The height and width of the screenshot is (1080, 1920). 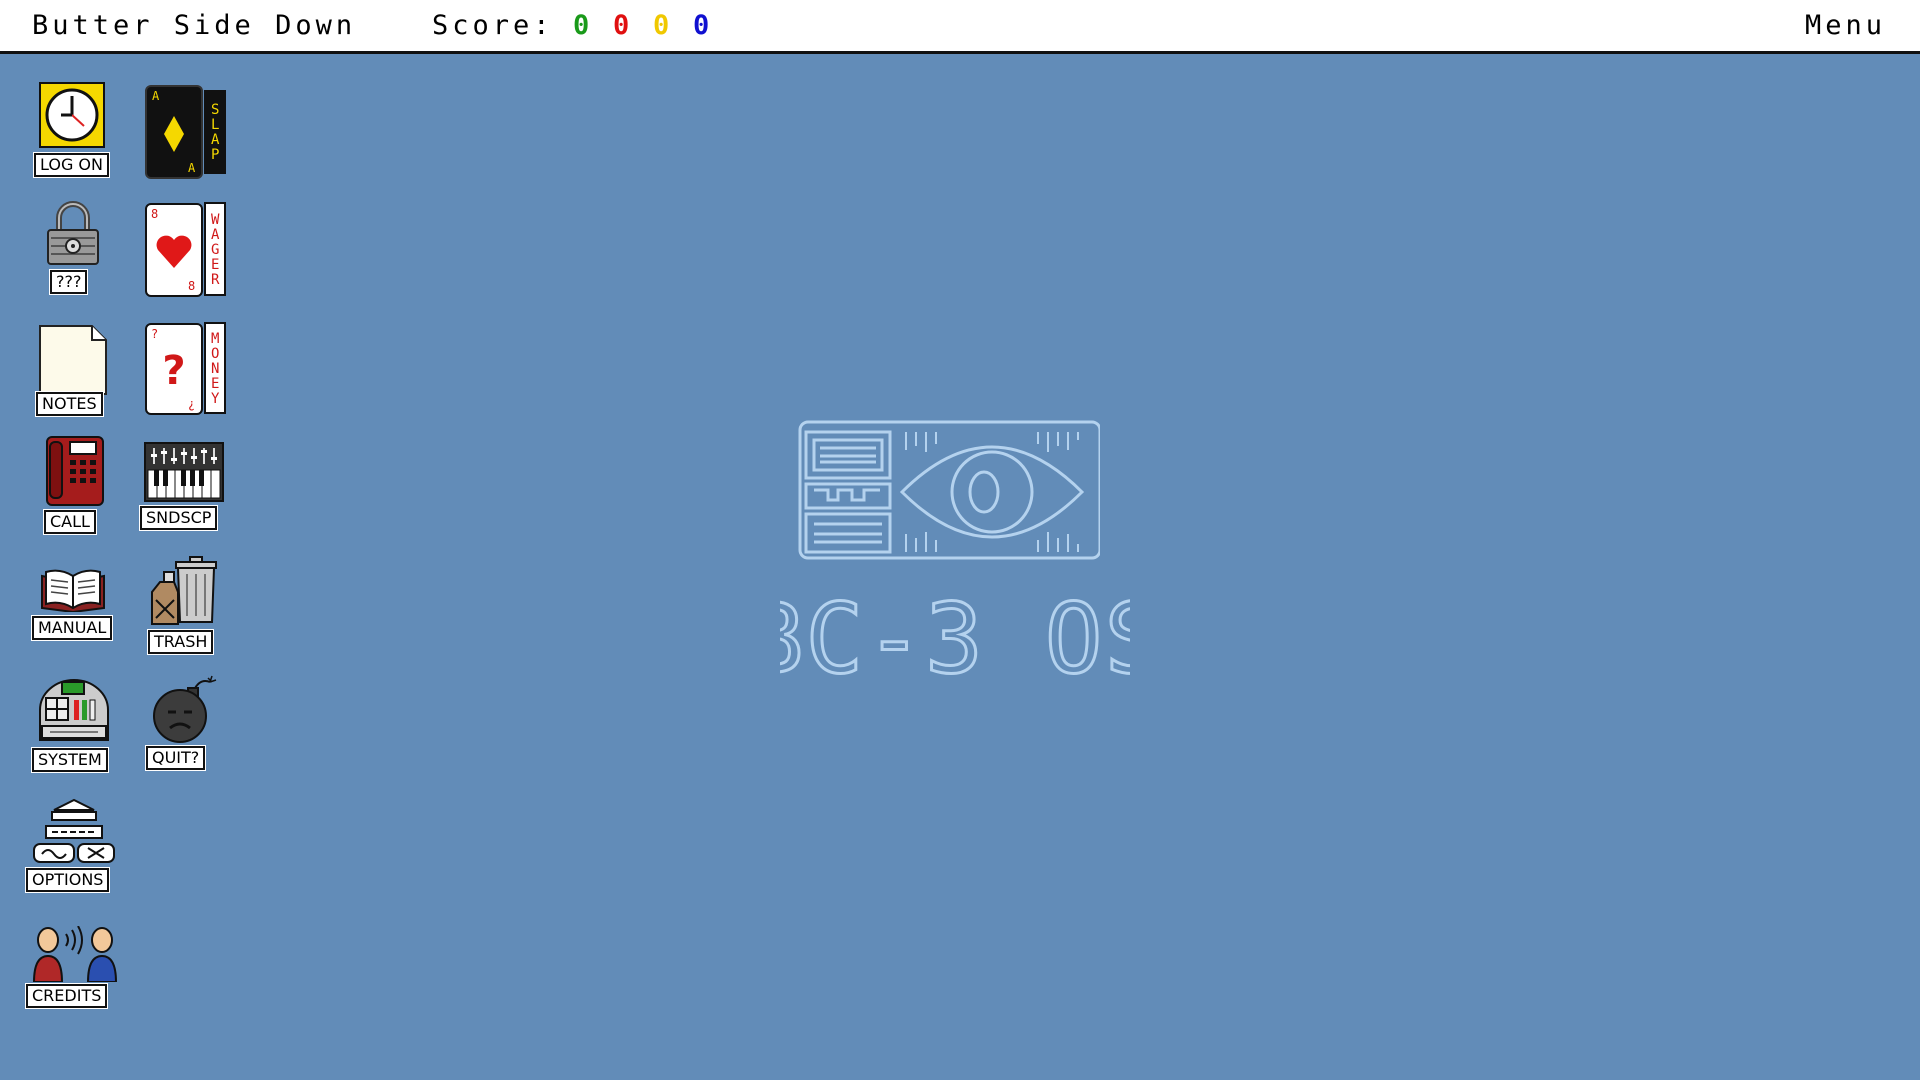 What do you see at coordinates (493, 25) in the screenshot?
I see `score-label: Score:` at bounding box center [493, 25].